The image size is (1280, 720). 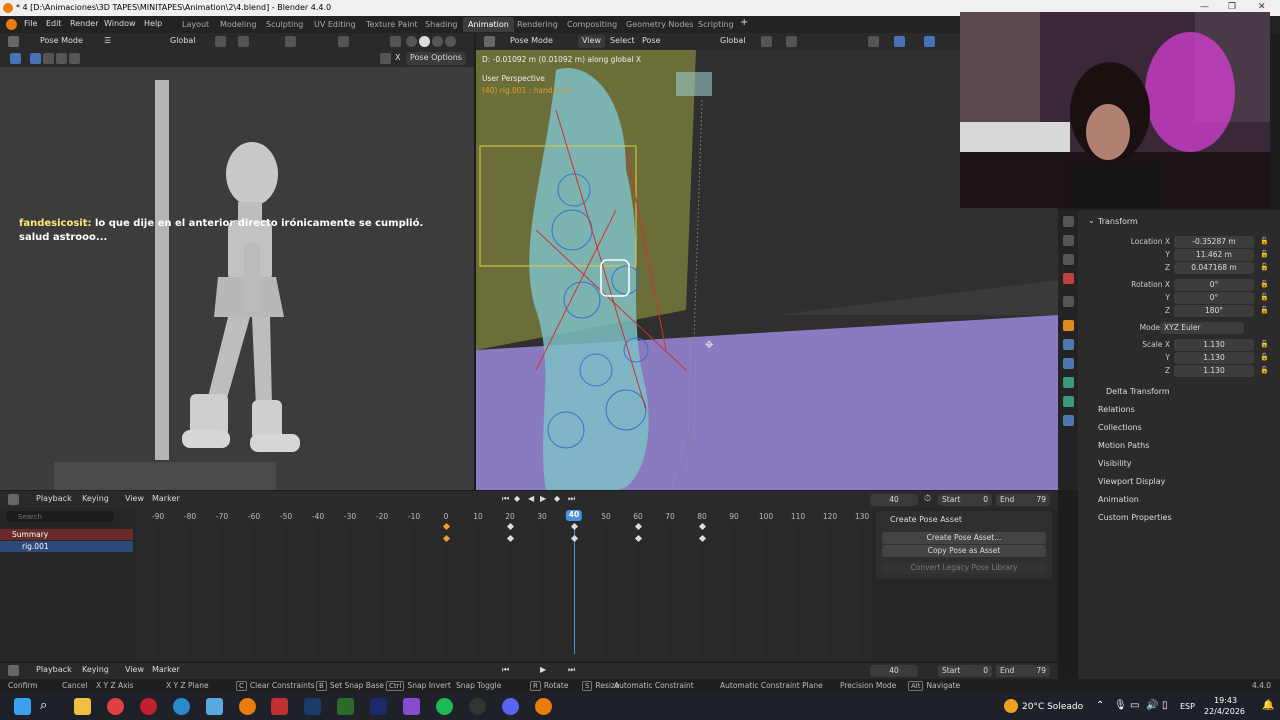 What do you see at coordinates (115, 706) in the screenshot?
I see `chrome-icon` at bounding box center [115, 706].